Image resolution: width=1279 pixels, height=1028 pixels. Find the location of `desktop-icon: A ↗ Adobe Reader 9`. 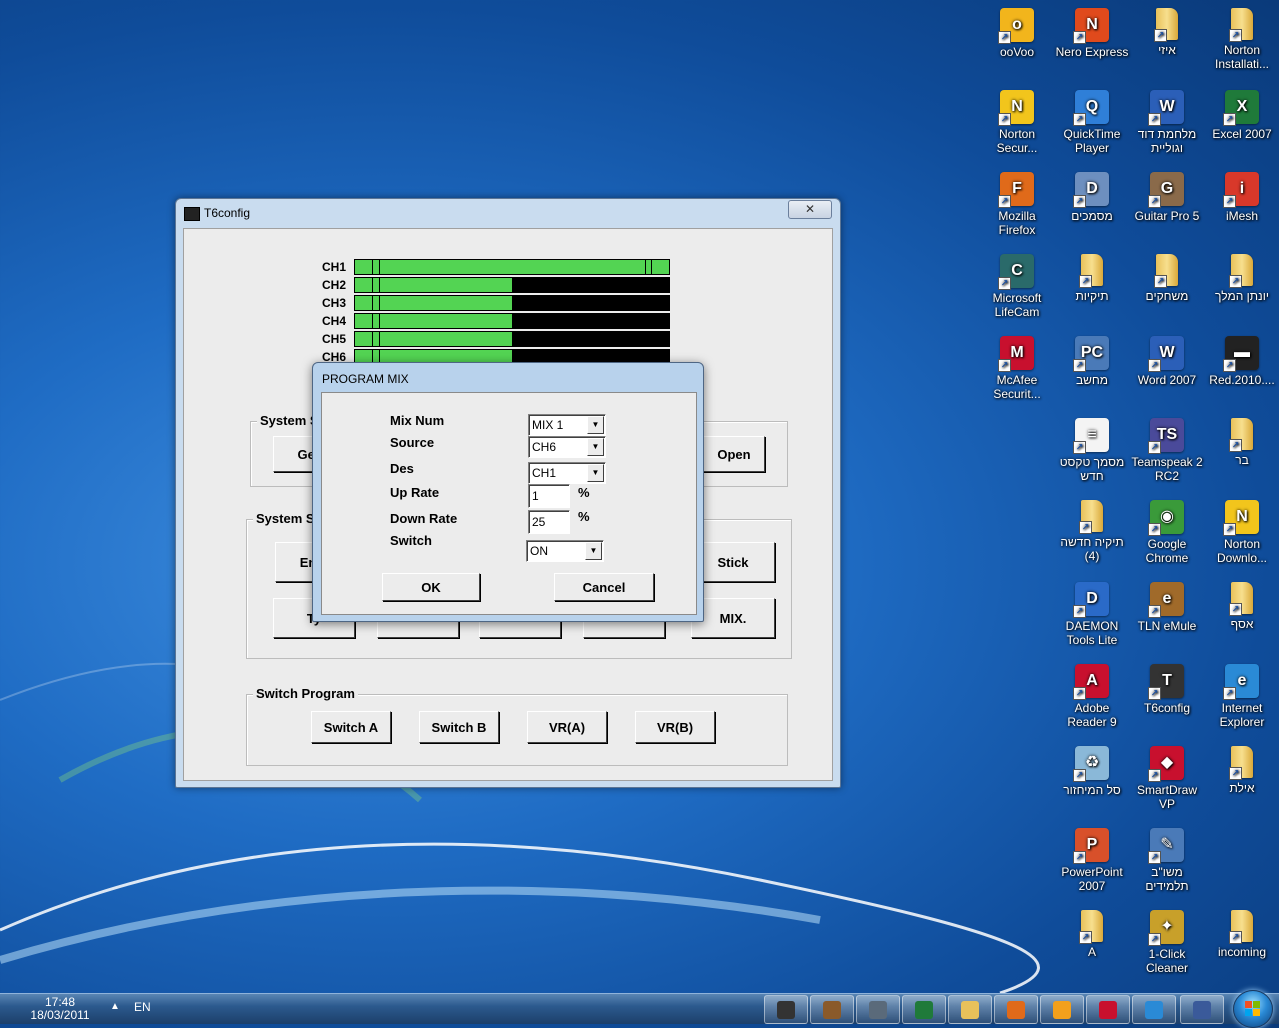

desktop-icon: A ↗ Adobe Reader 9 is located at coordinates (1092, 694).